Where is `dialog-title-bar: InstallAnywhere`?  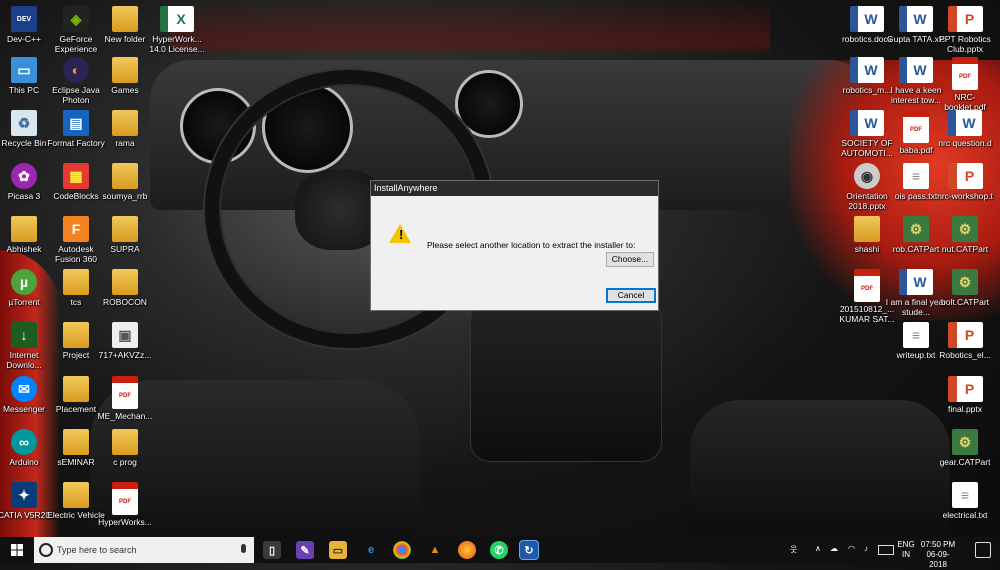 dialog-title-bar: InstallAnywhere is located at coordinates (514, 188).